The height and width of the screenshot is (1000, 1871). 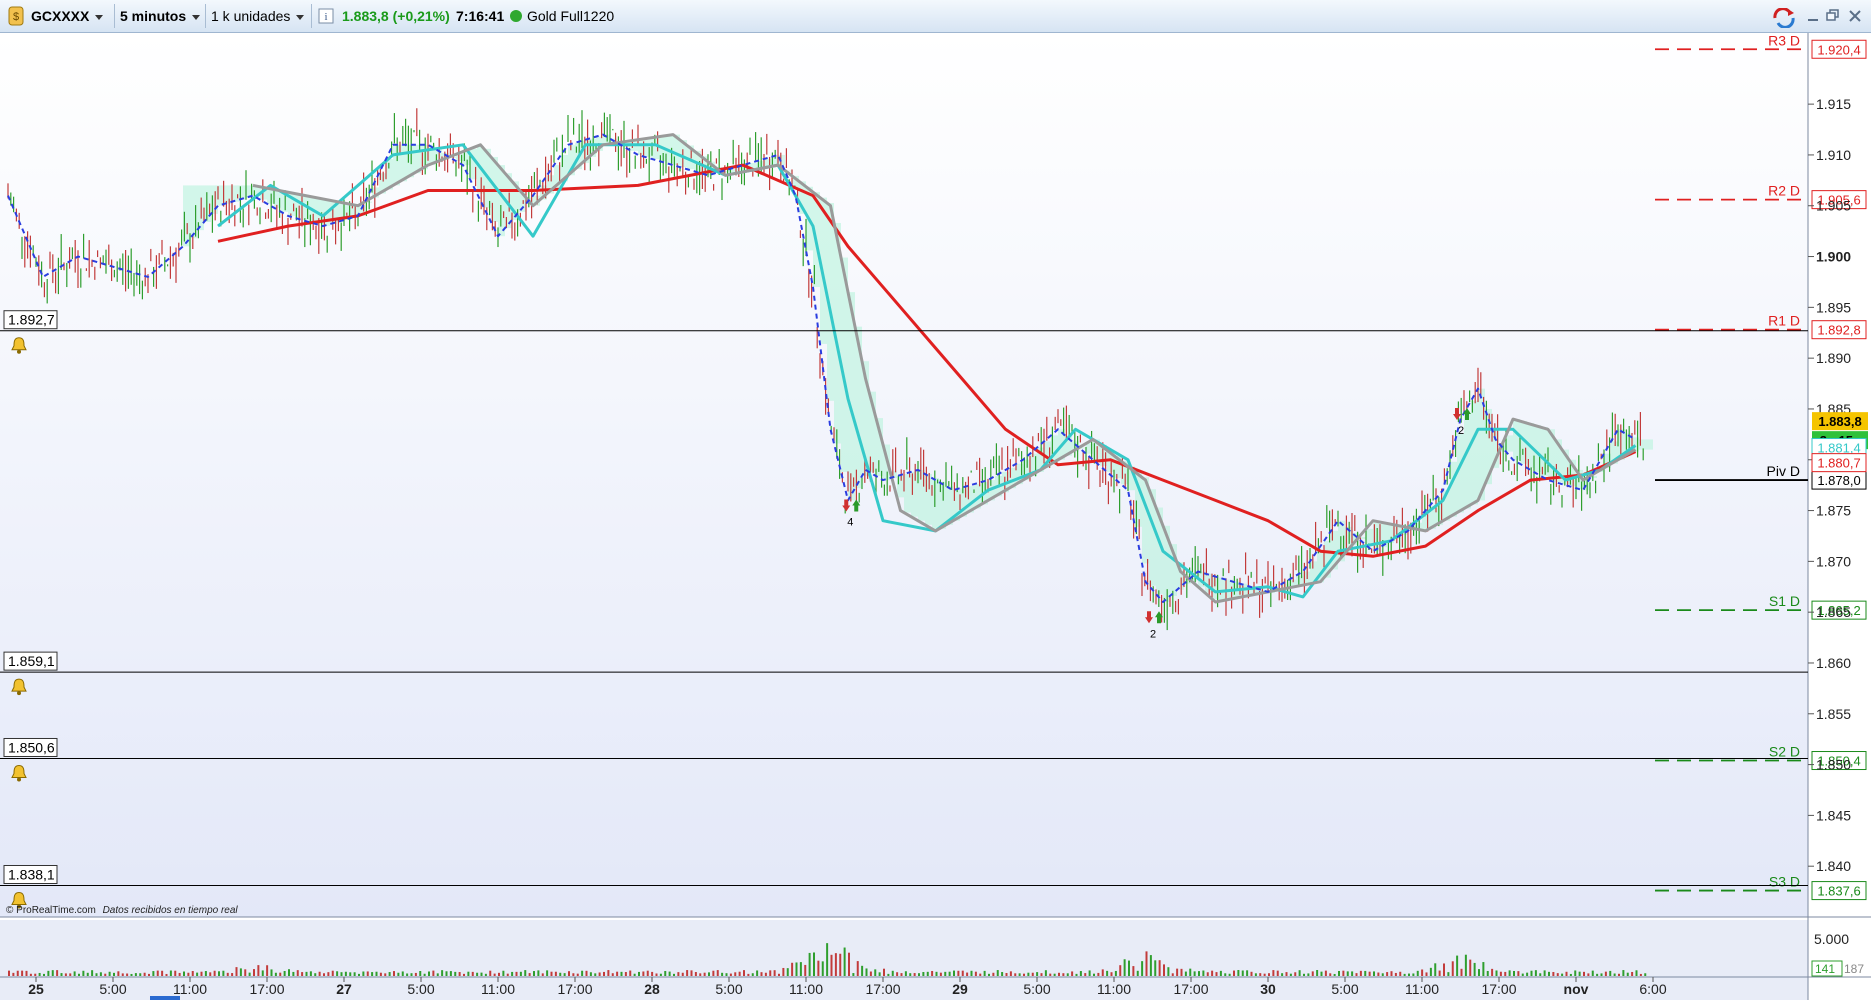 I want to click on symbol-label: GCXXXX, so click(x=60, y=16).